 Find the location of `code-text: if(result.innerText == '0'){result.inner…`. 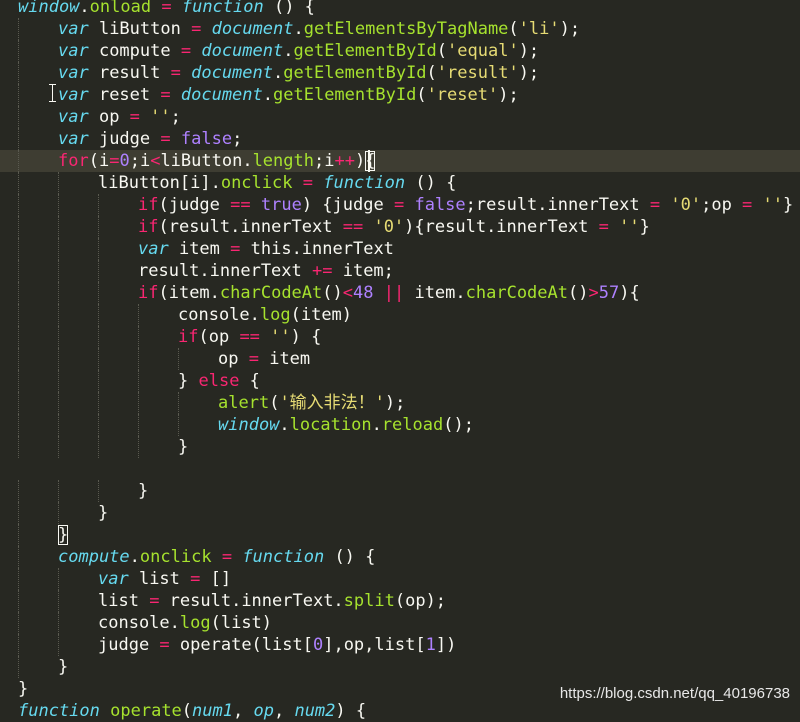

code-text: if(result.innerText == '0'){result.inner… is located at coordinates (394, 227).